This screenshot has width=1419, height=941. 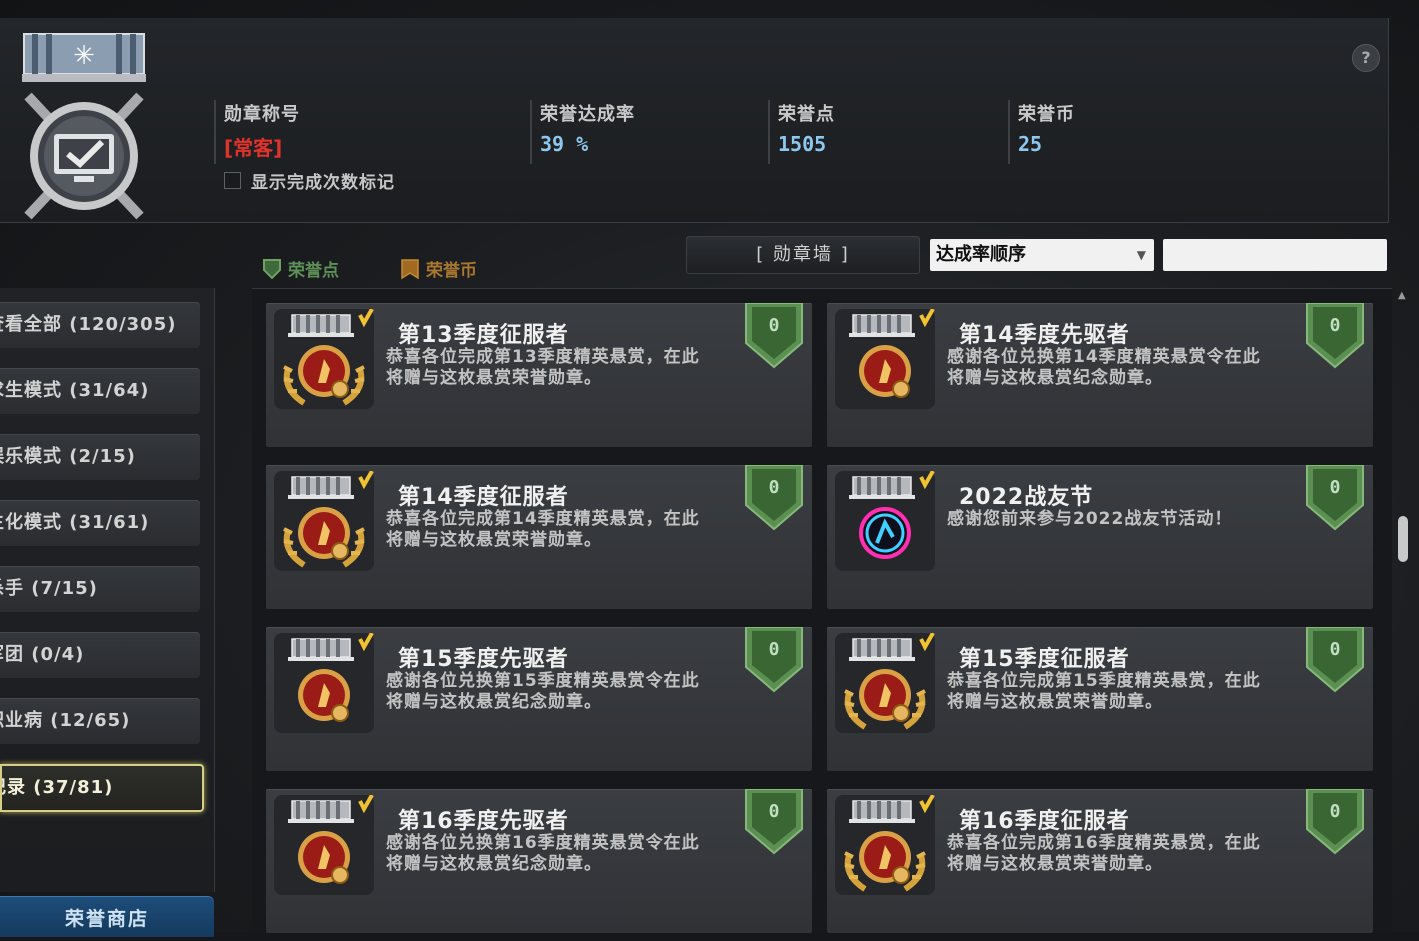 What do you see at coordinates (1026, 497) in the screenshot?
I see `medal-title: 2022战友节` at bounding box center [1026, 497].